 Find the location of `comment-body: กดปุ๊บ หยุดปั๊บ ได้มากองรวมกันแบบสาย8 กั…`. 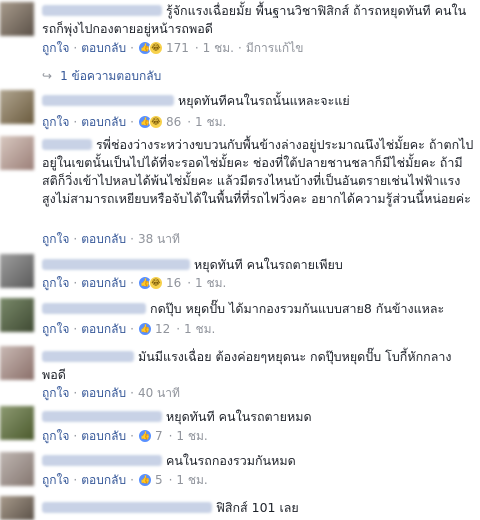

comment-body: กดปุ๊บ หยุดปั๊บ ได้มากองรวมกันแบบสาย8 กั… is located at coordinates (258, 309).